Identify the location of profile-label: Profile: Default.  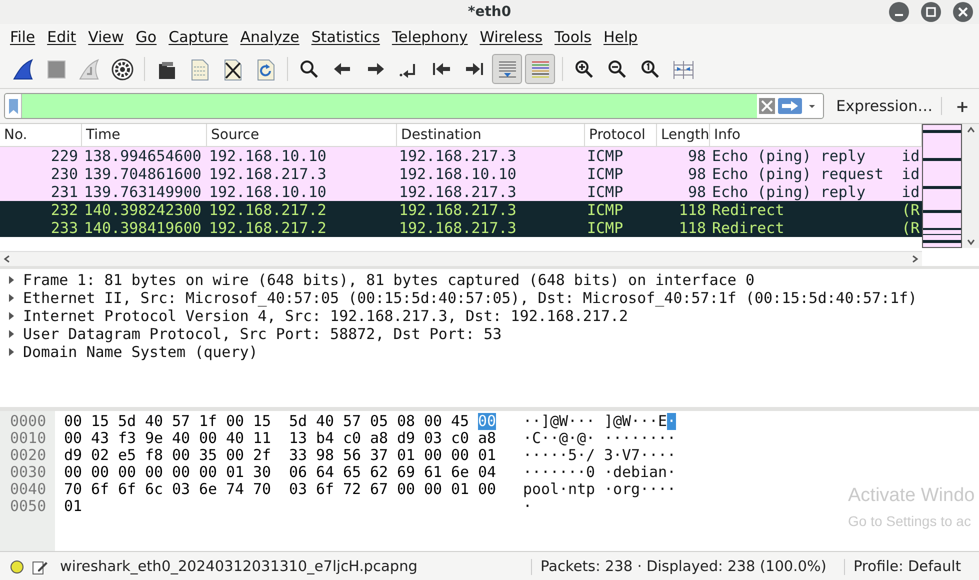
(911, 567).